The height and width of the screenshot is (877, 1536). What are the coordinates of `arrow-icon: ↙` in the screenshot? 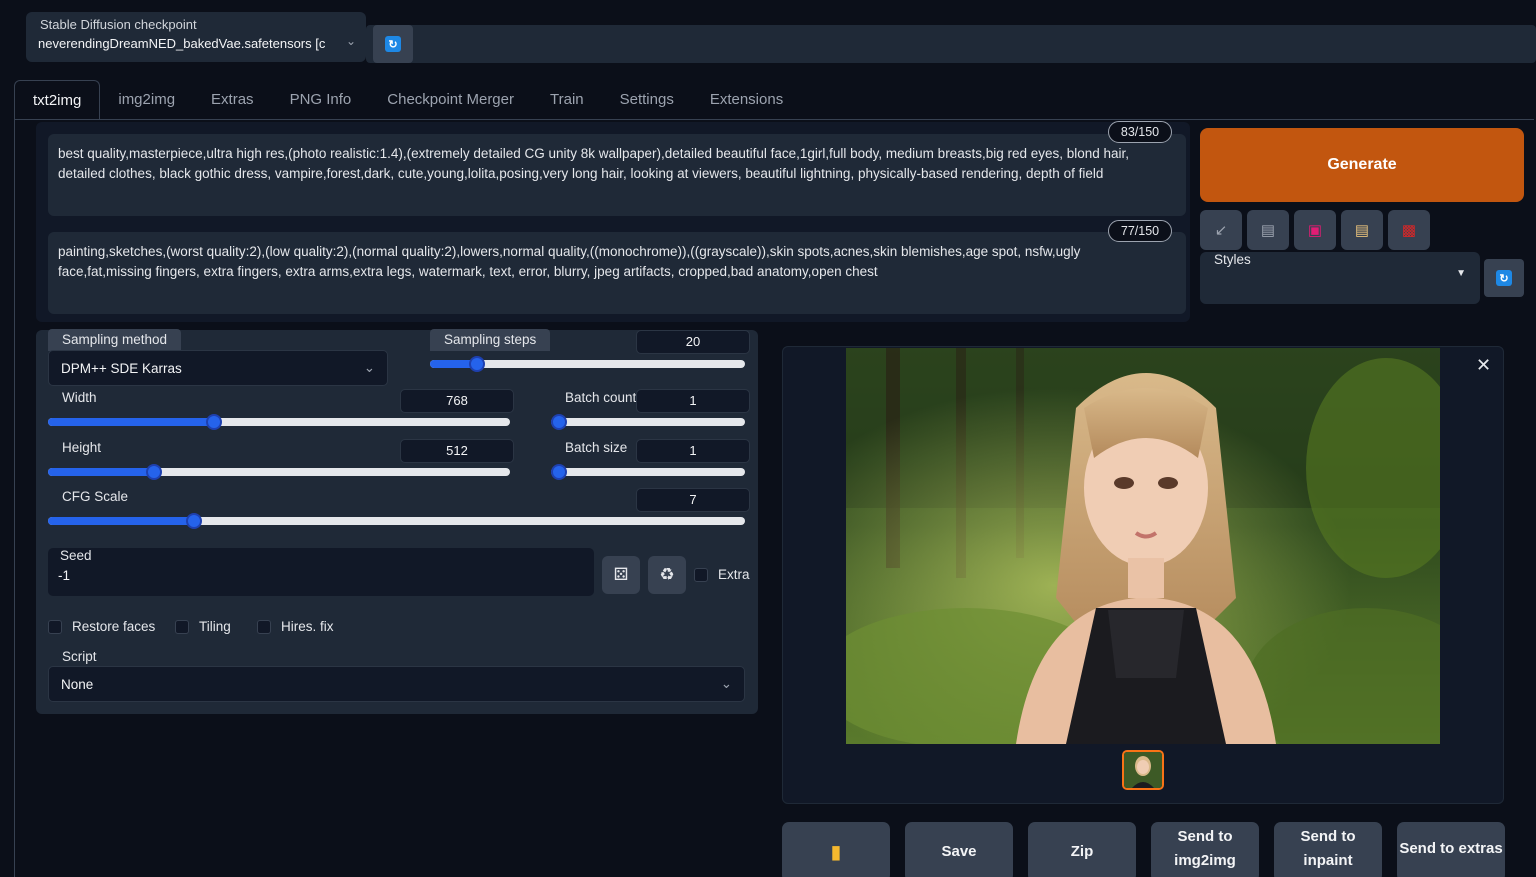 It's located at (1221, 230).